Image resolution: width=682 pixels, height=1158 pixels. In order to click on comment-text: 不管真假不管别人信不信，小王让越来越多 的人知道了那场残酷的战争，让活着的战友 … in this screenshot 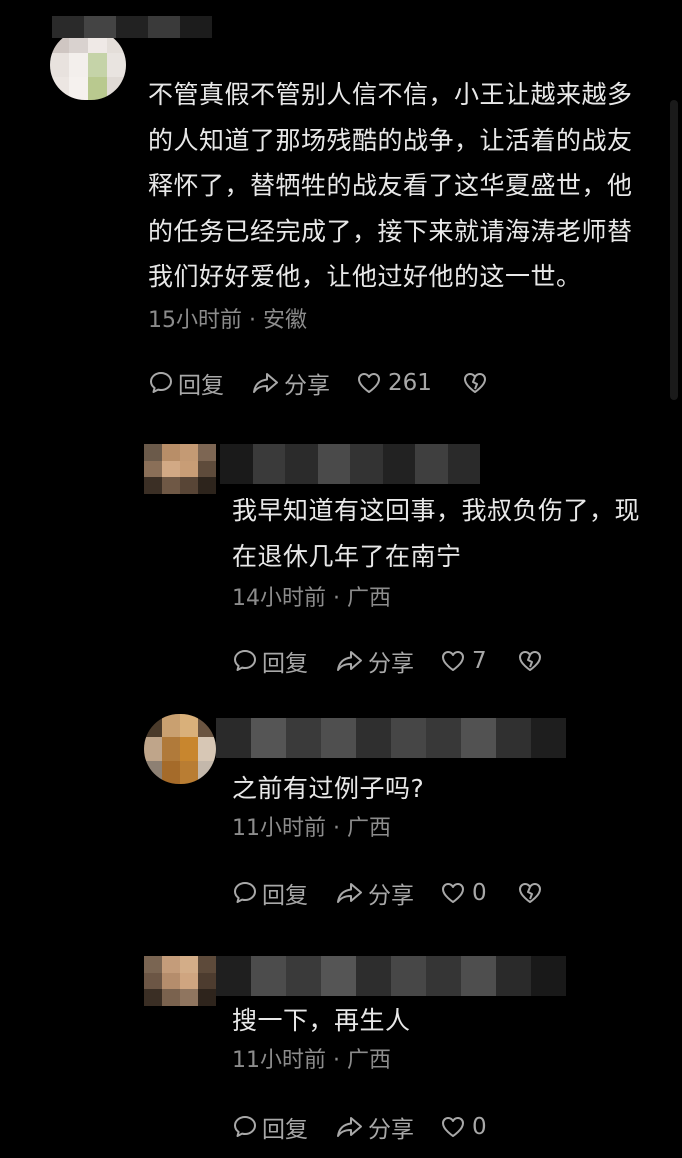, I will do `click(403, 186)`.